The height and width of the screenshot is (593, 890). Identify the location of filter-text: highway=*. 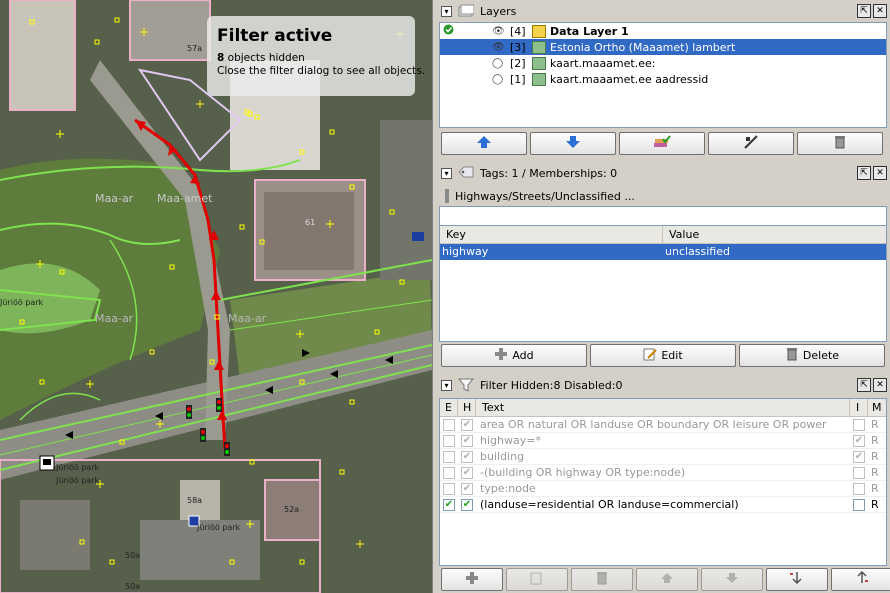
(663, 440).